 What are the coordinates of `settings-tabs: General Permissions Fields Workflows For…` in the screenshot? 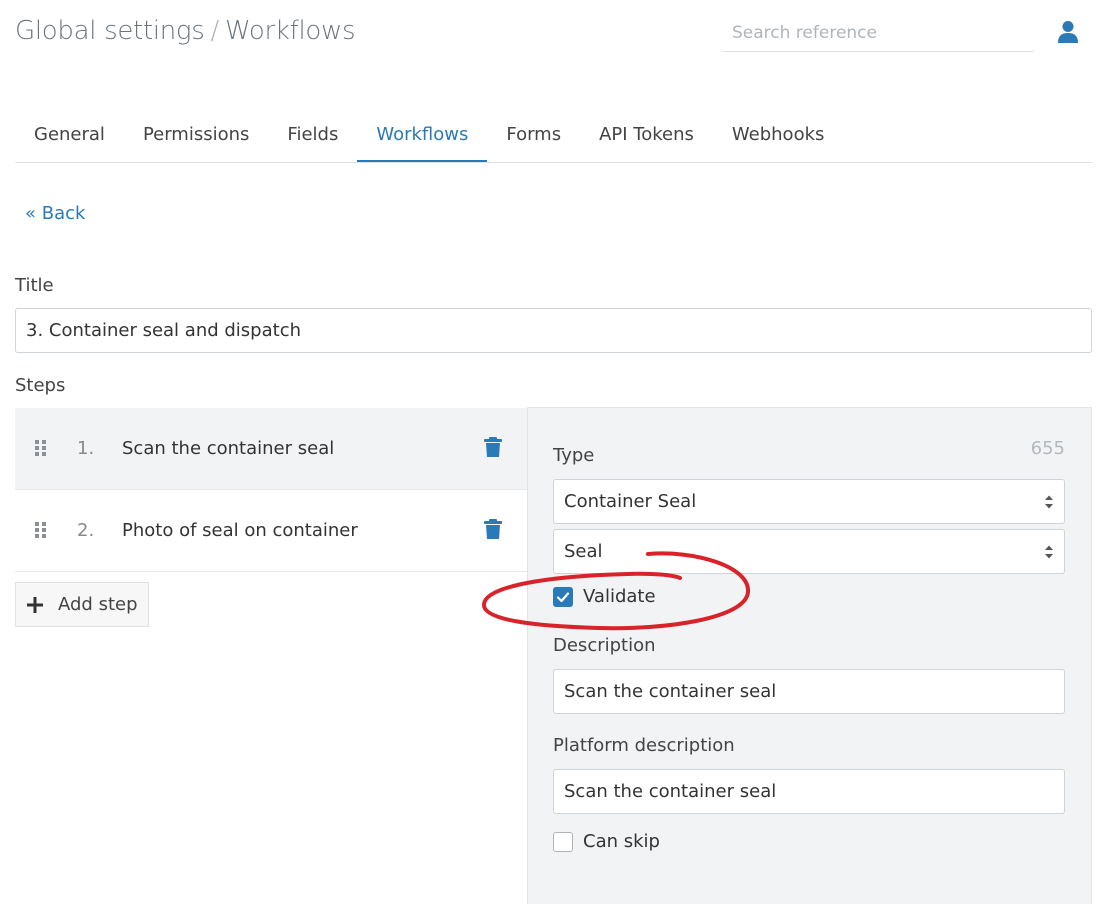 It's located at (553, 137).